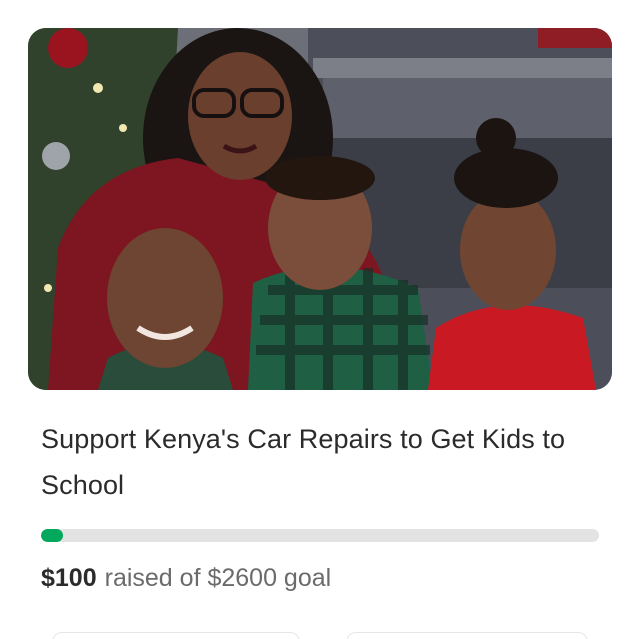 Image resolution: width=640 pixels, height=639 pixels. What do you see at coordinates (69, 578) in the screenshot?
I see `raised-amount: $100` at bounding box center [69, 578].